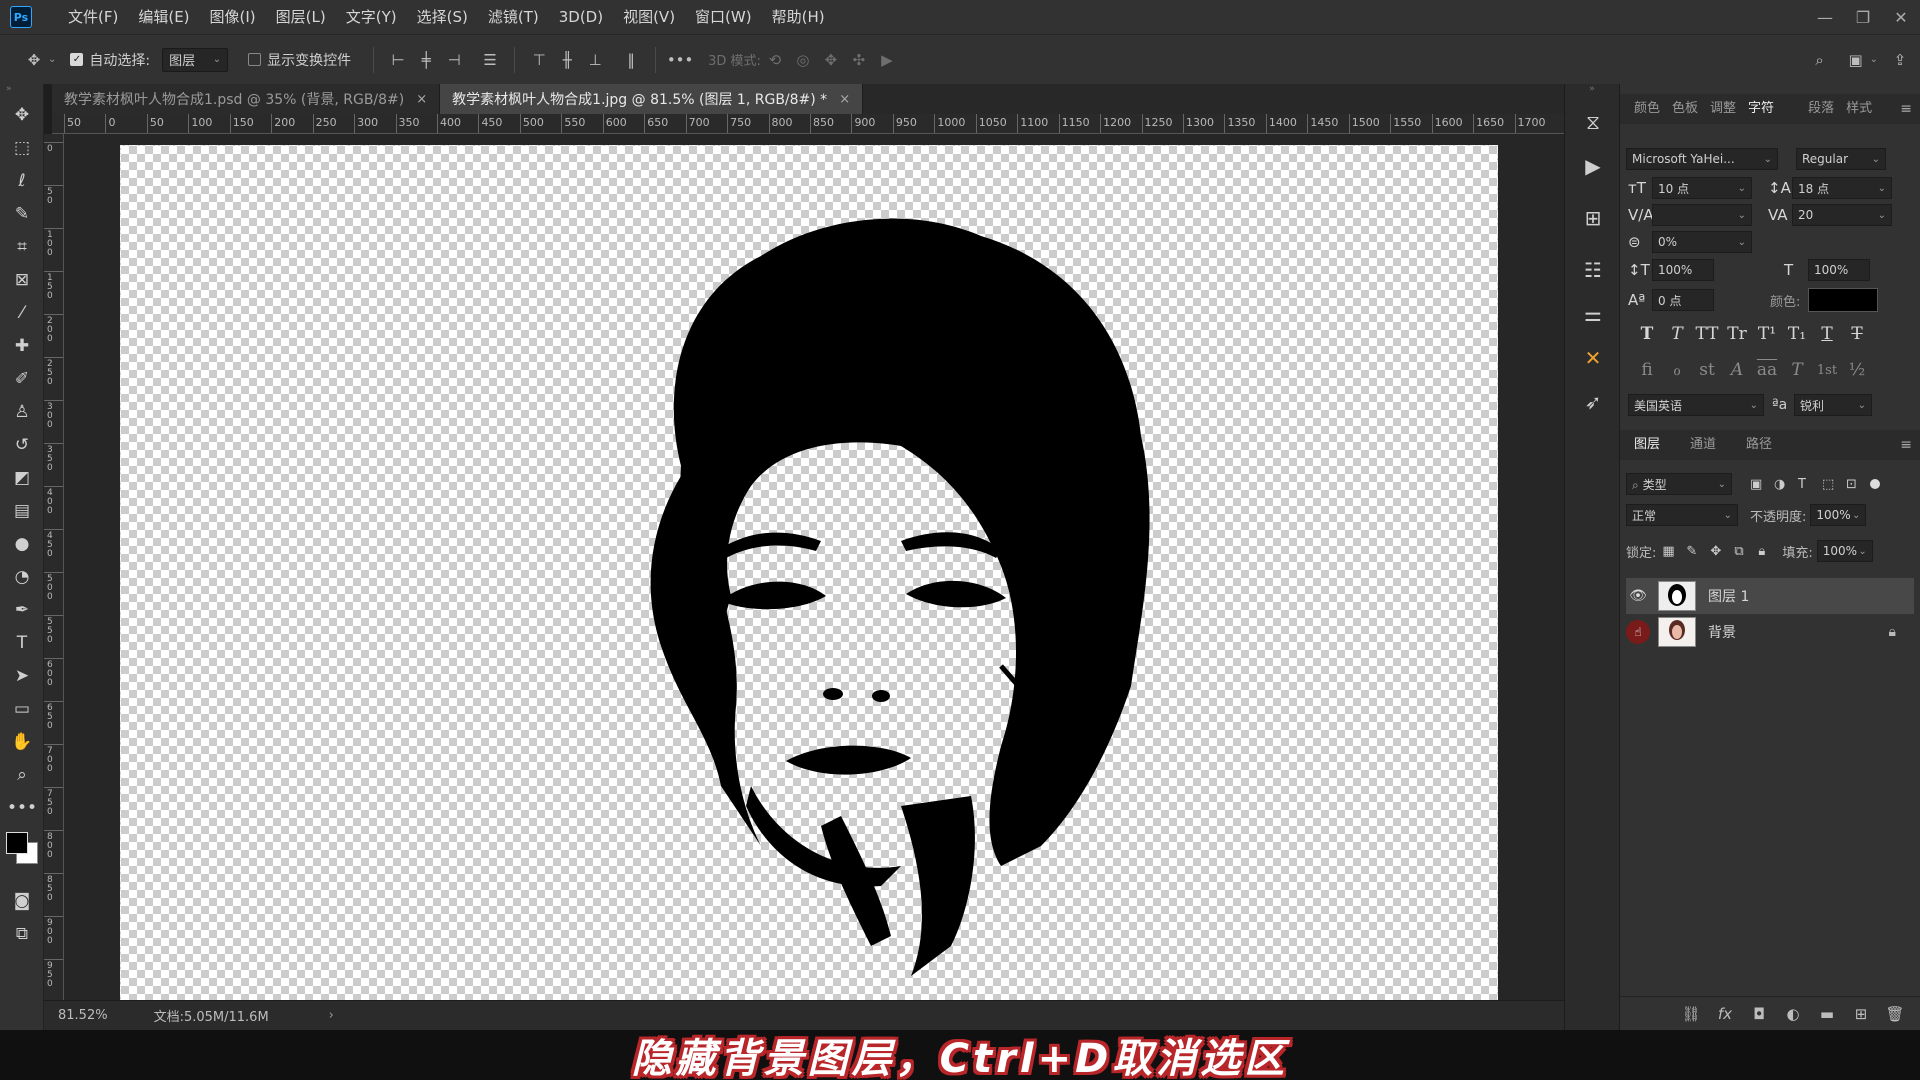 The image size is (1920, 1080). Describe the element at coordinates (331, 1015) in the screenshot. I see `status-arrow-icon: ›` at that location.